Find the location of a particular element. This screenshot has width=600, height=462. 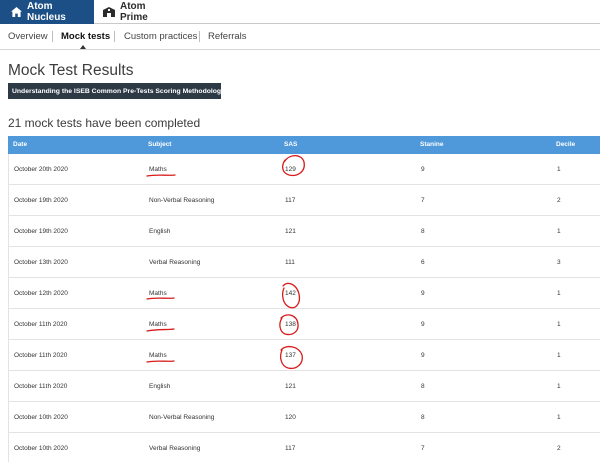

column-header-sas: SAS is located at coordinates (290, 144).